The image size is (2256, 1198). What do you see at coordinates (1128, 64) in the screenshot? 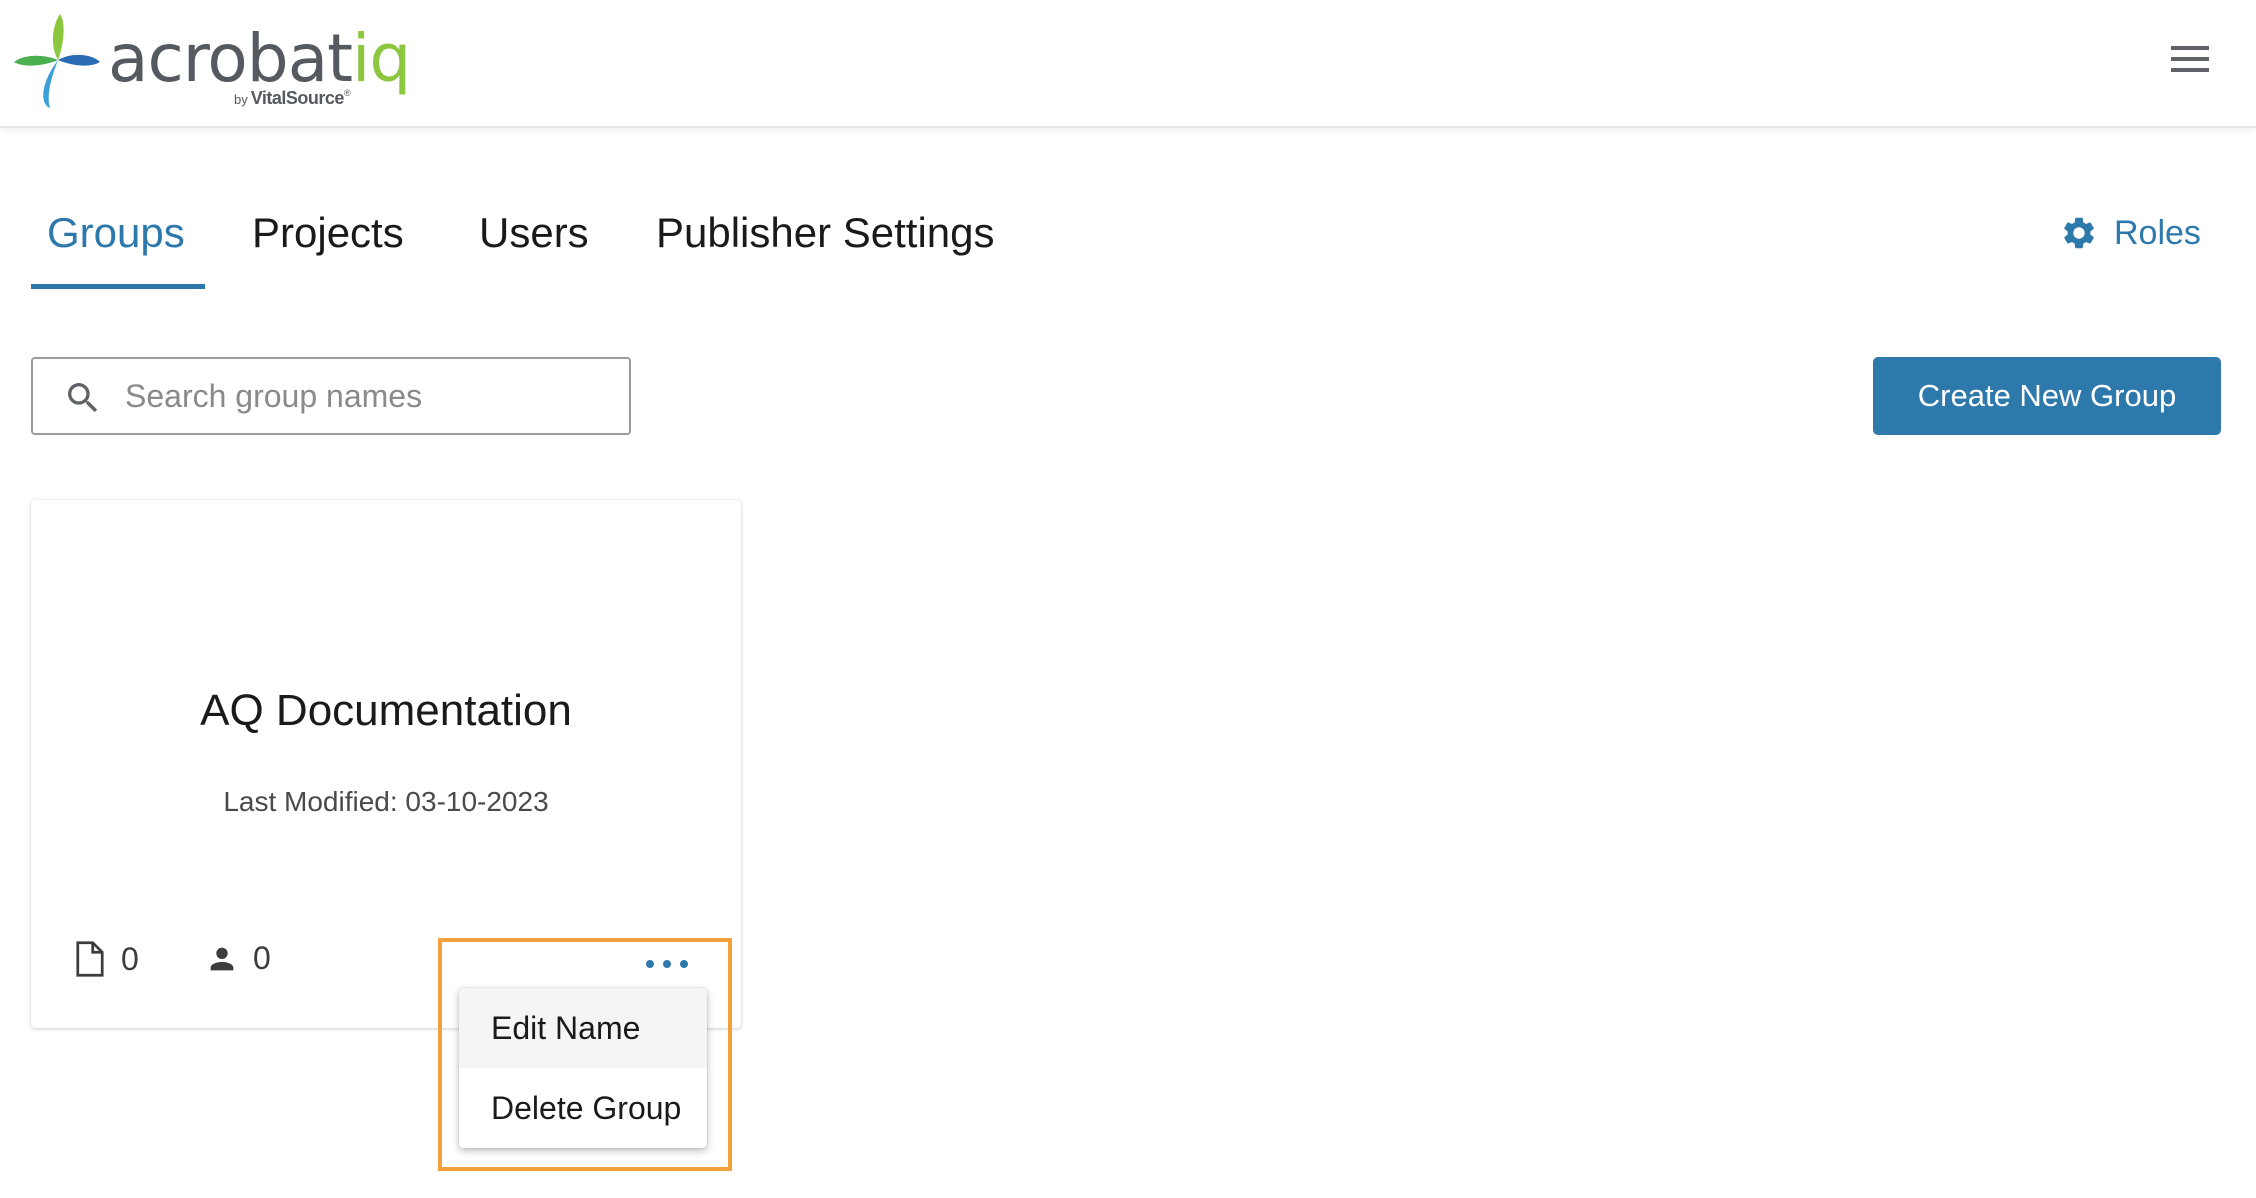
I see `top-bar: acrobatiq by VitalSource®` at bounding box center [1128, 64].